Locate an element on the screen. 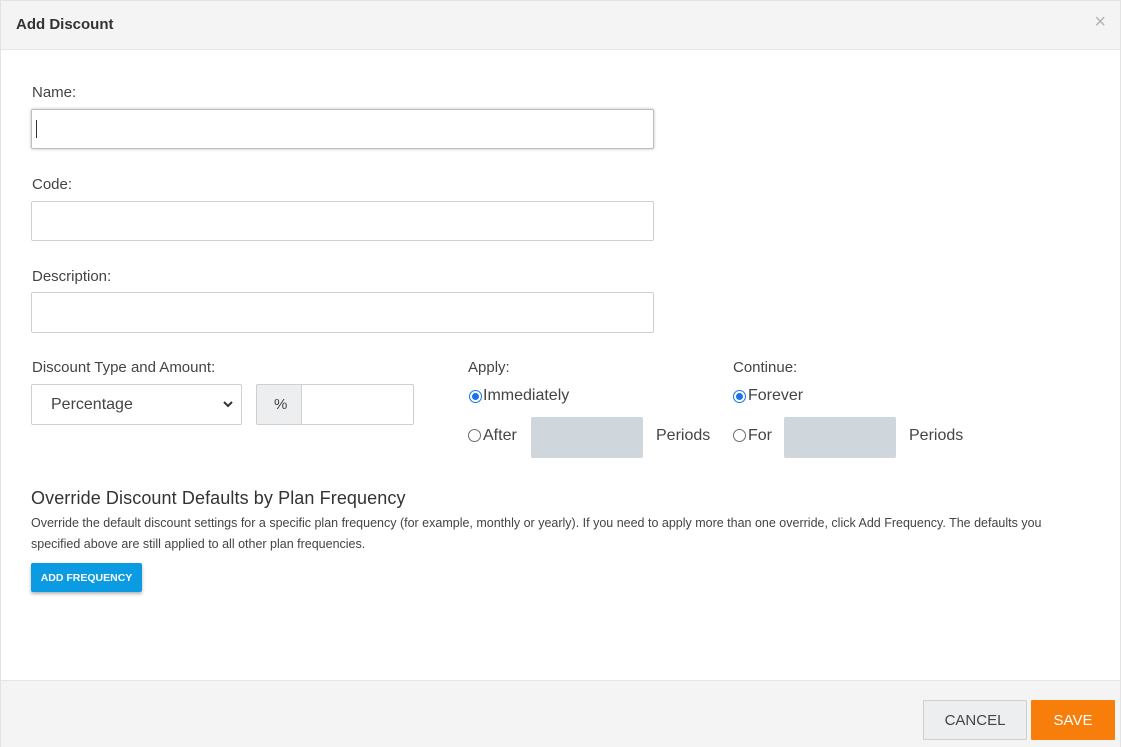 Image resolution: width=1121 pixels, height=747 pixels. continue-periods-input is located at coordinates (840, 437).